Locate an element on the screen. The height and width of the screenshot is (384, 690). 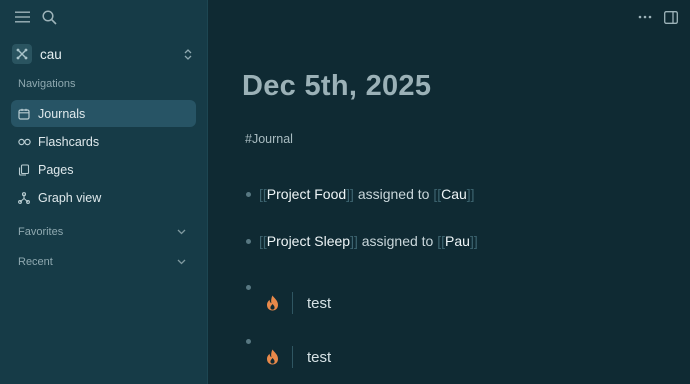
more-options-button is located at coordinates (645, 17).